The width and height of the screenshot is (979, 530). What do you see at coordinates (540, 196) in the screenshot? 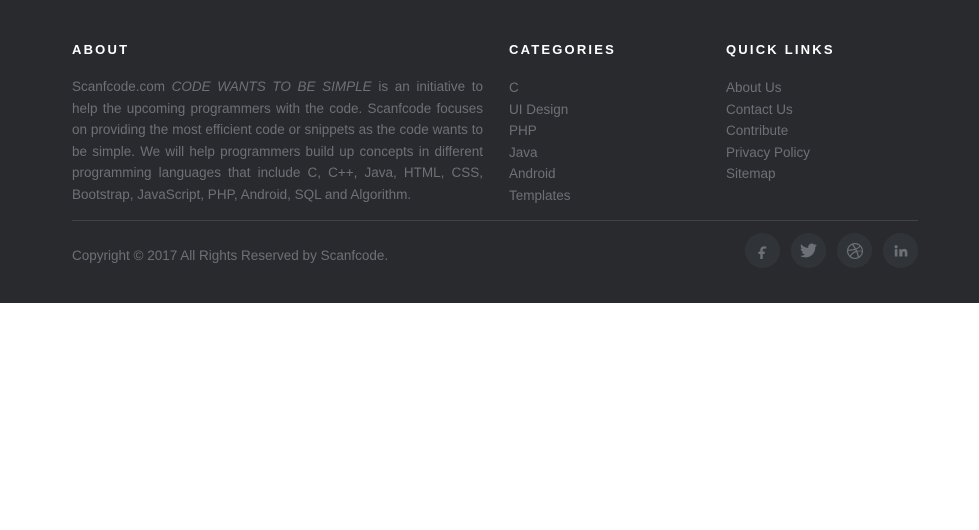
I see `category-link-templates: Templates` at bounding box center [540, 196].